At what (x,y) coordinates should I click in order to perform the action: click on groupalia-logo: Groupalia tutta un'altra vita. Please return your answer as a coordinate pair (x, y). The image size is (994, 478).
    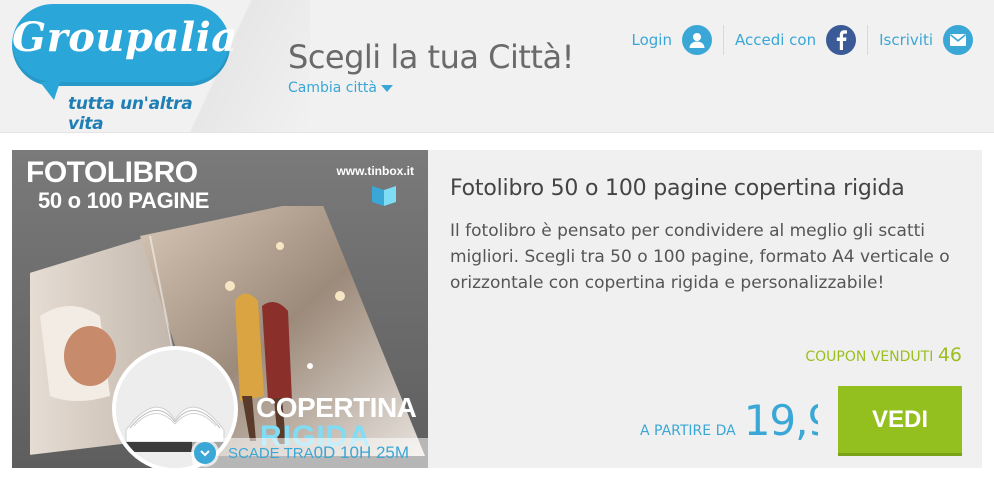
    Looking at the image, I should click on (125, 69).